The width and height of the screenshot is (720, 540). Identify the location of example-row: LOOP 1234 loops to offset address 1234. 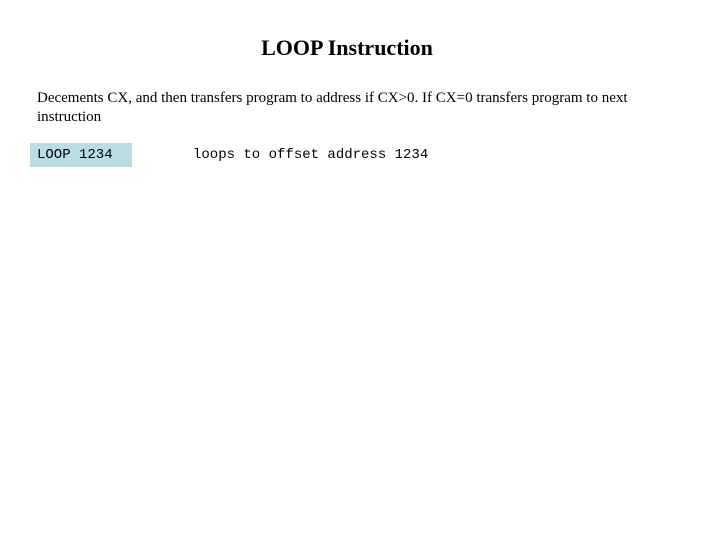
(229, 155).